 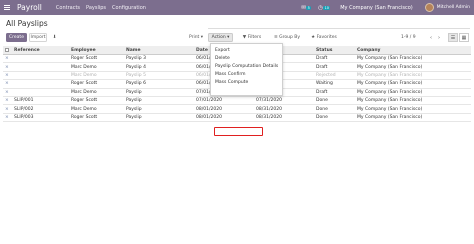 I want to click on header-status: Status, so click(x=336, y=50).